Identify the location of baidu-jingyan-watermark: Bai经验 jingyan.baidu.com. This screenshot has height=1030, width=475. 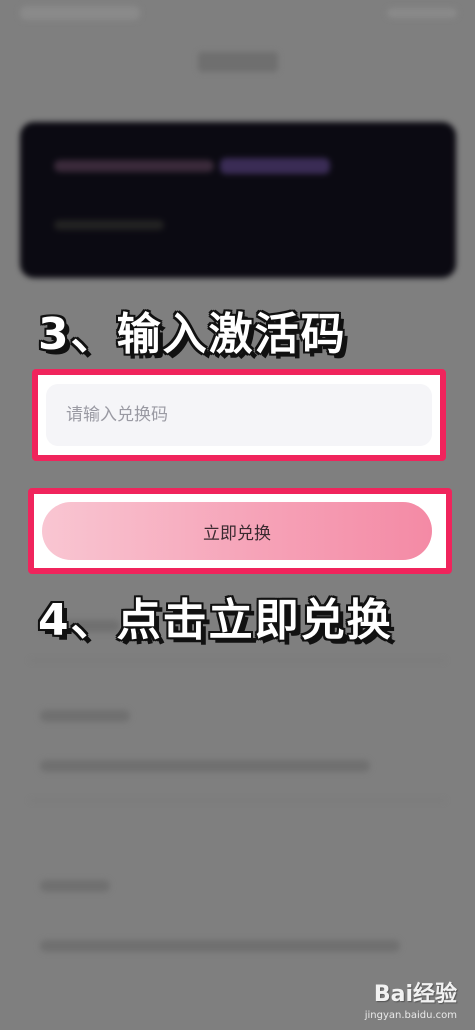
(411, 998).